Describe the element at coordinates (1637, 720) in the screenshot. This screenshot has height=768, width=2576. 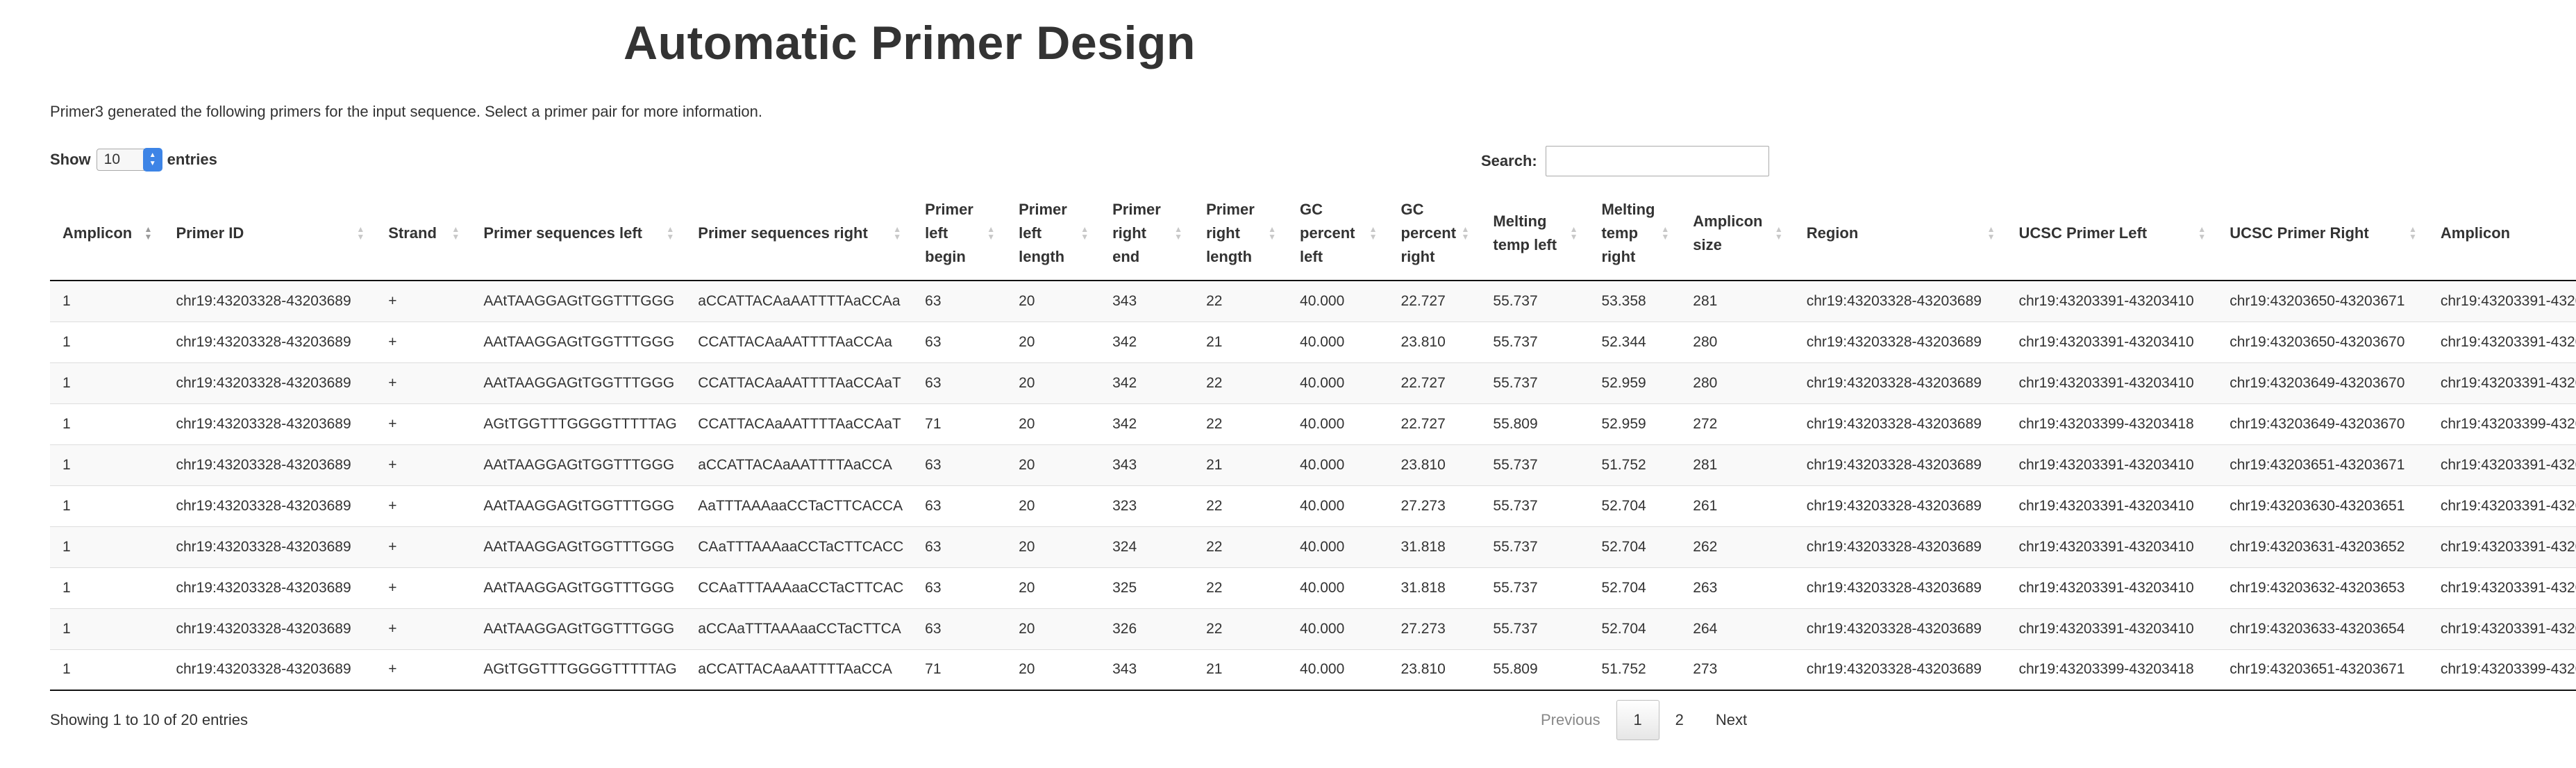
I see `page-1-button: 1` at that location.